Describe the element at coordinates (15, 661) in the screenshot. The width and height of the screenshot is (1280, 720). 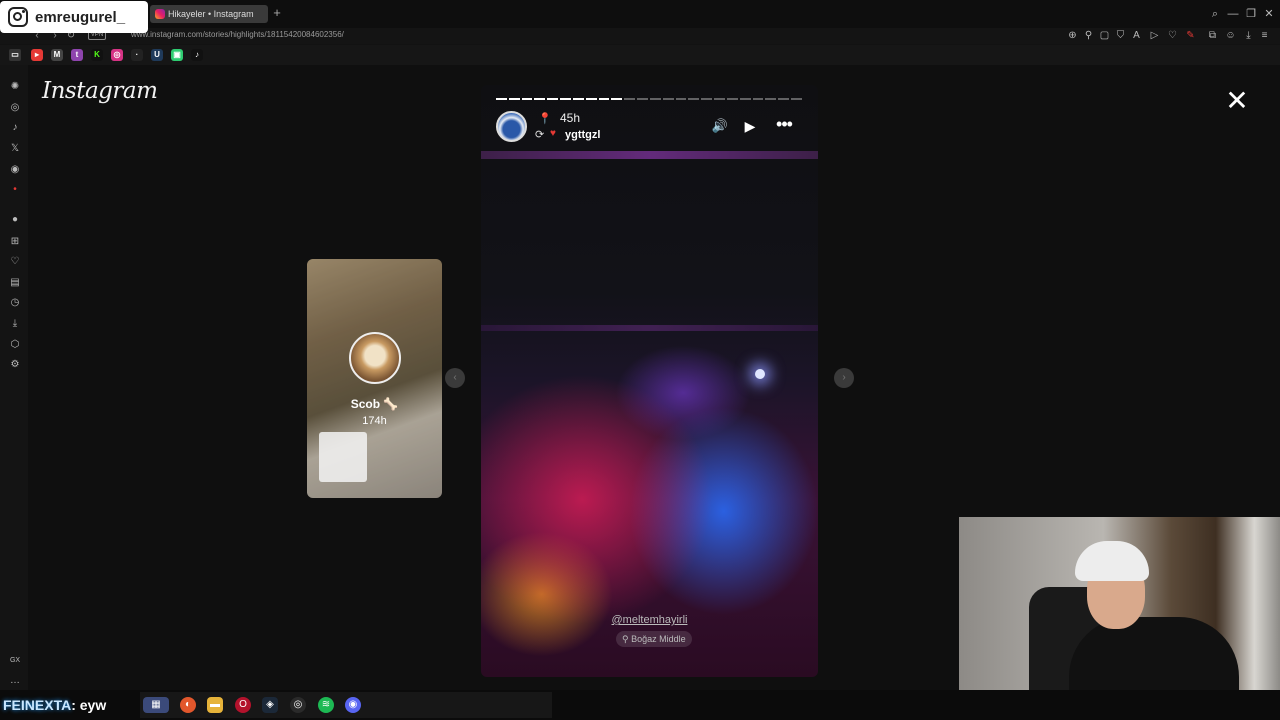
I see `gx-label: GX` at that location.